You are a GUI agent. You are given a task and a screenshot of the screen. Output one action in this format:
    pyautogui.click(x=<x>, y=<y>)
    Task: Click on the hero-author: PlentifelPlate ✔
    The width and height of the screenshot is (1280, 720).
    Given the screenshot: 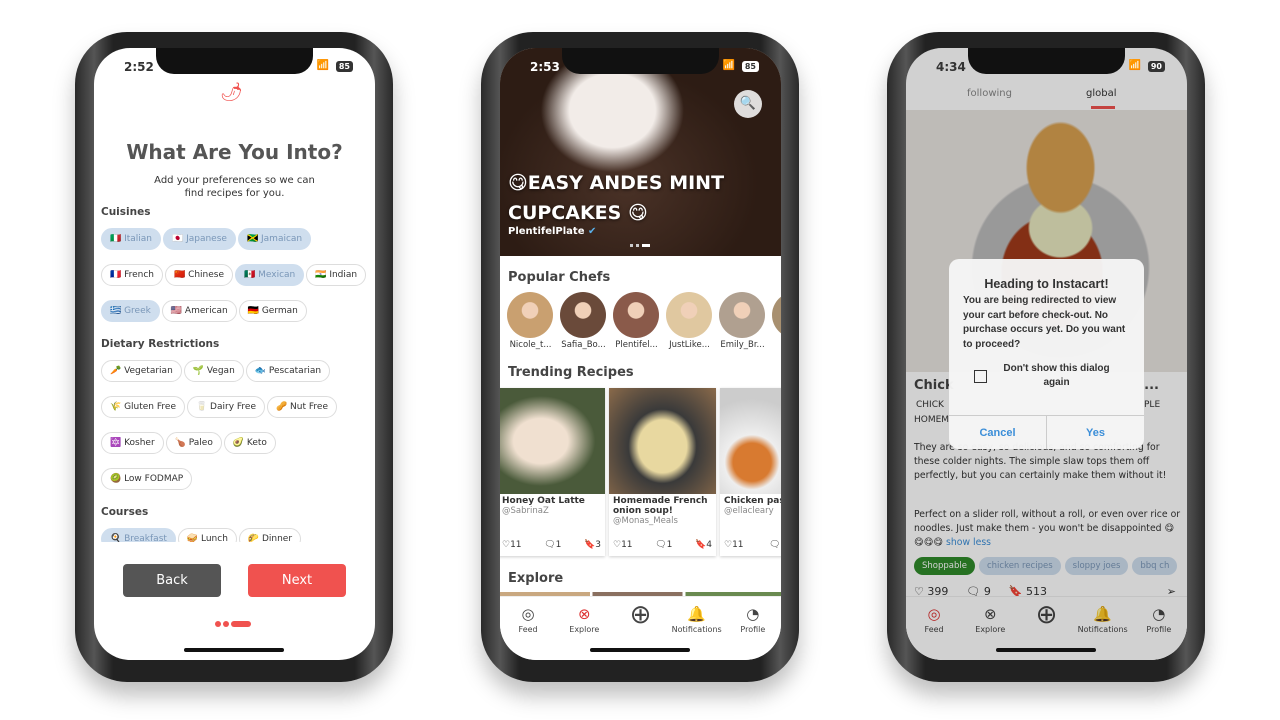 What is the action you would take?
    pyautogui.click(x=552, y=231)
    